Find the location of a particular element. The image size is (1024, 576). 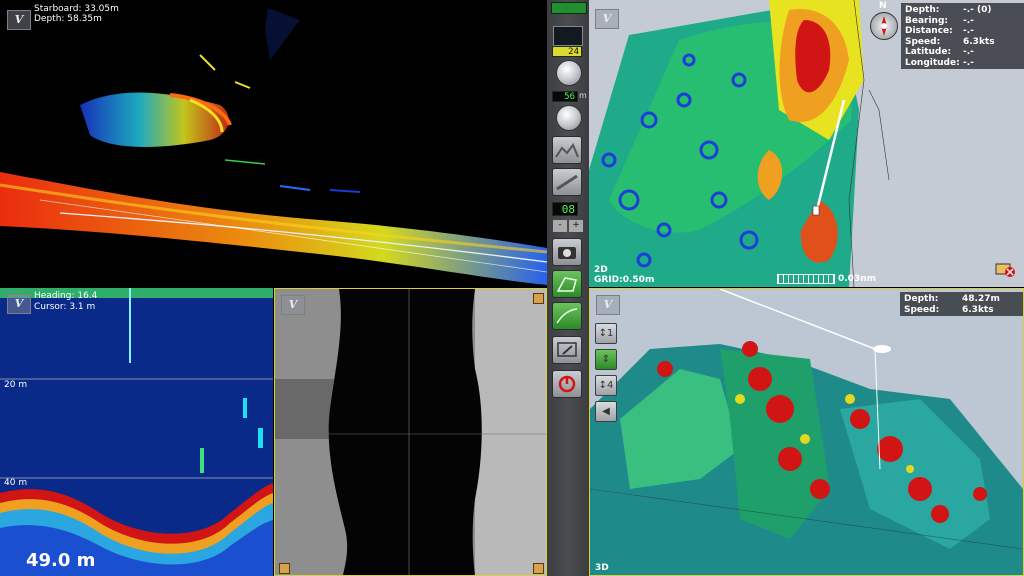

depth-large-readout: 49.0 m is located at coordinates (61, 560).